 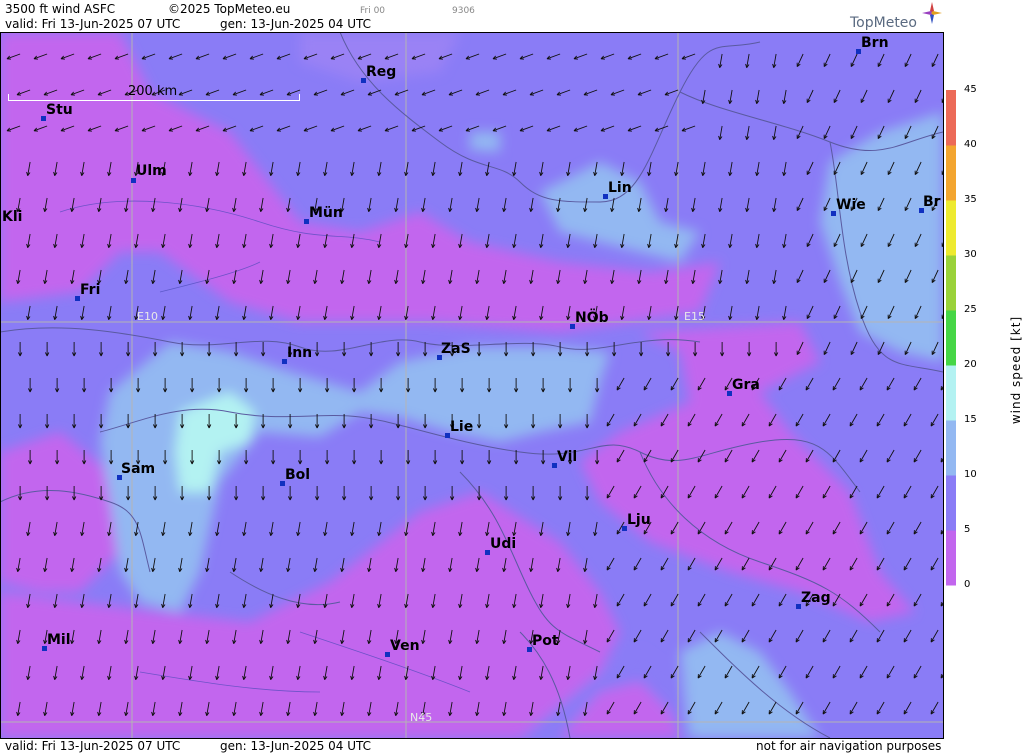 What do you see at coordinates (970, 364) in the screenshot?
I see `legend-tick-label: 20` at bounding box center [970, 364].